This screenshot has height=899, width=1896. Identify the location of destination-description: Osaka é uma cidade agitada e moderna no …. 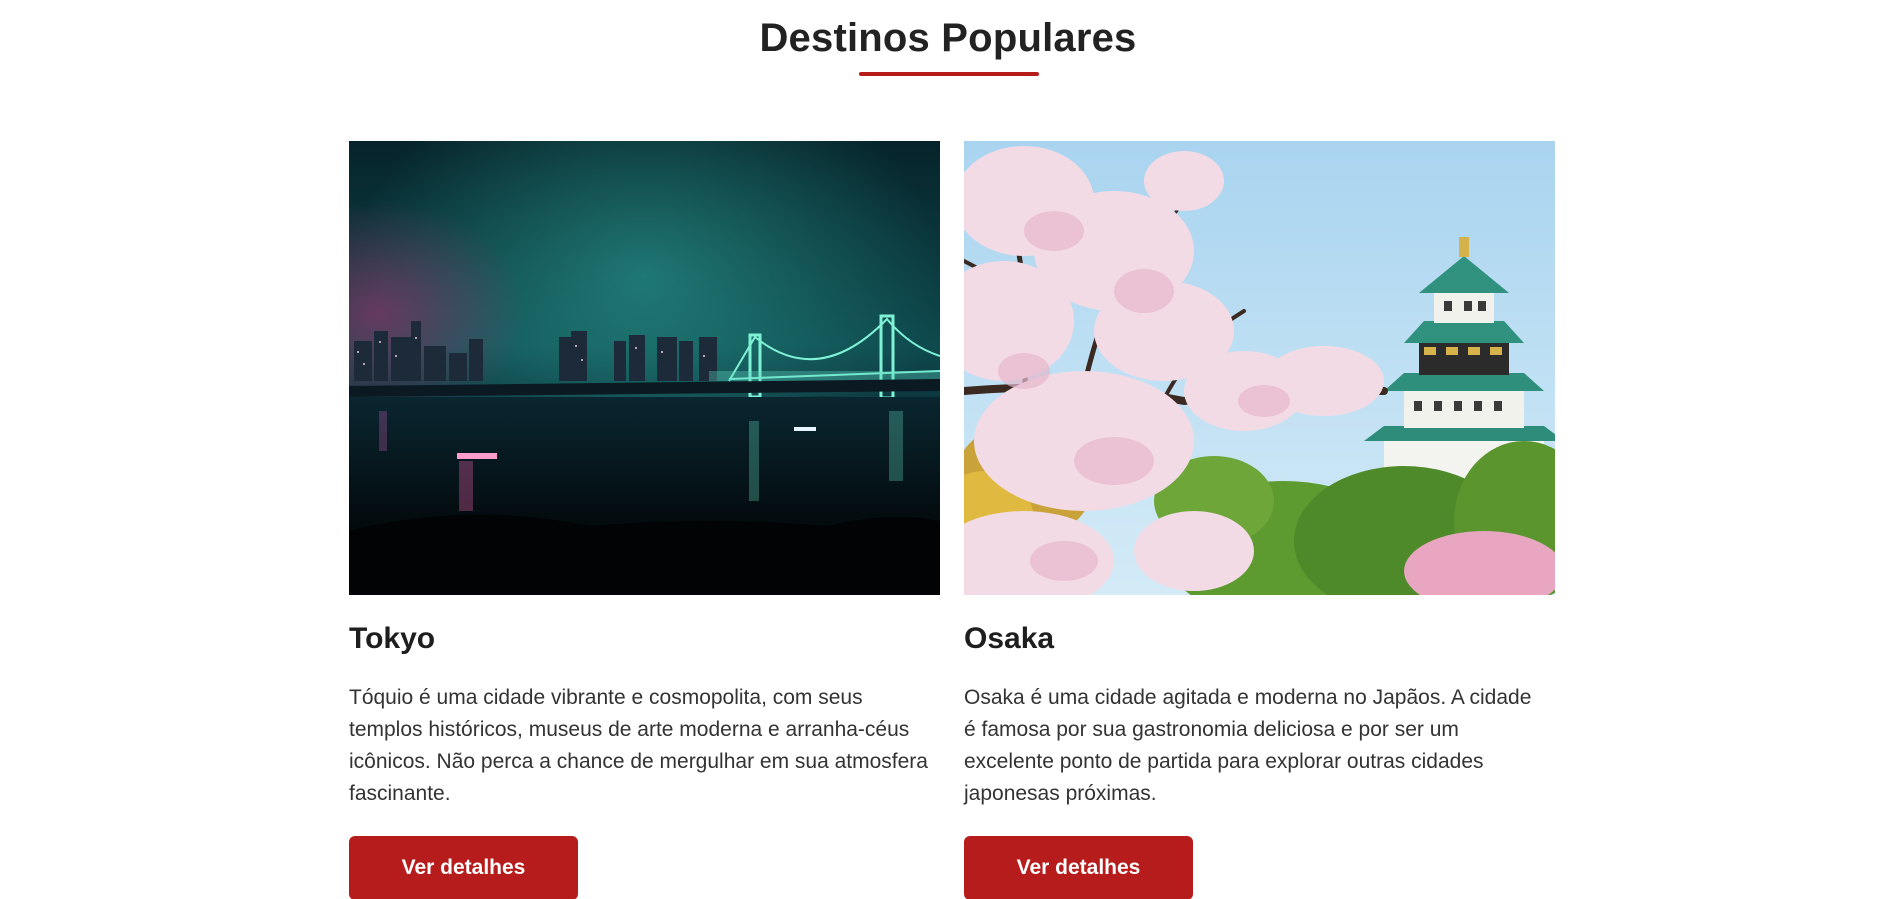
(1248, 745).